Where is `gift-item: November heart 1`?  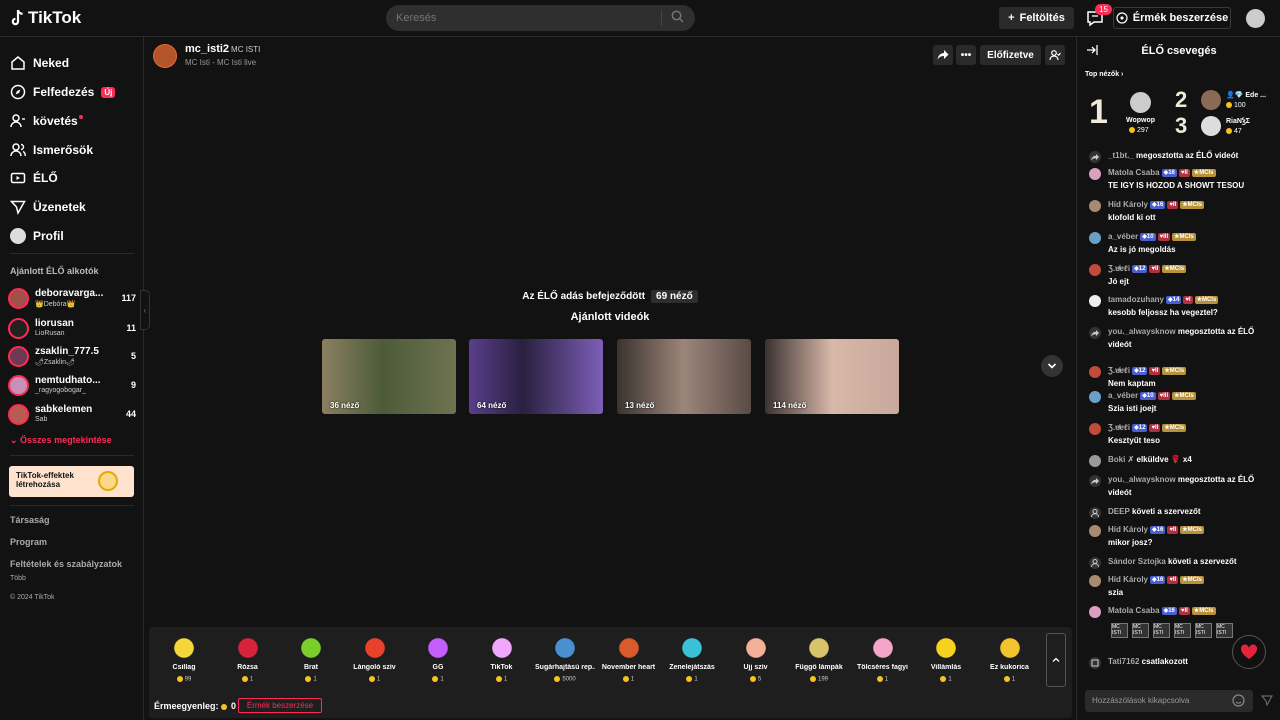 gift-item: November heart 1 is located at coordinates (629, 658).